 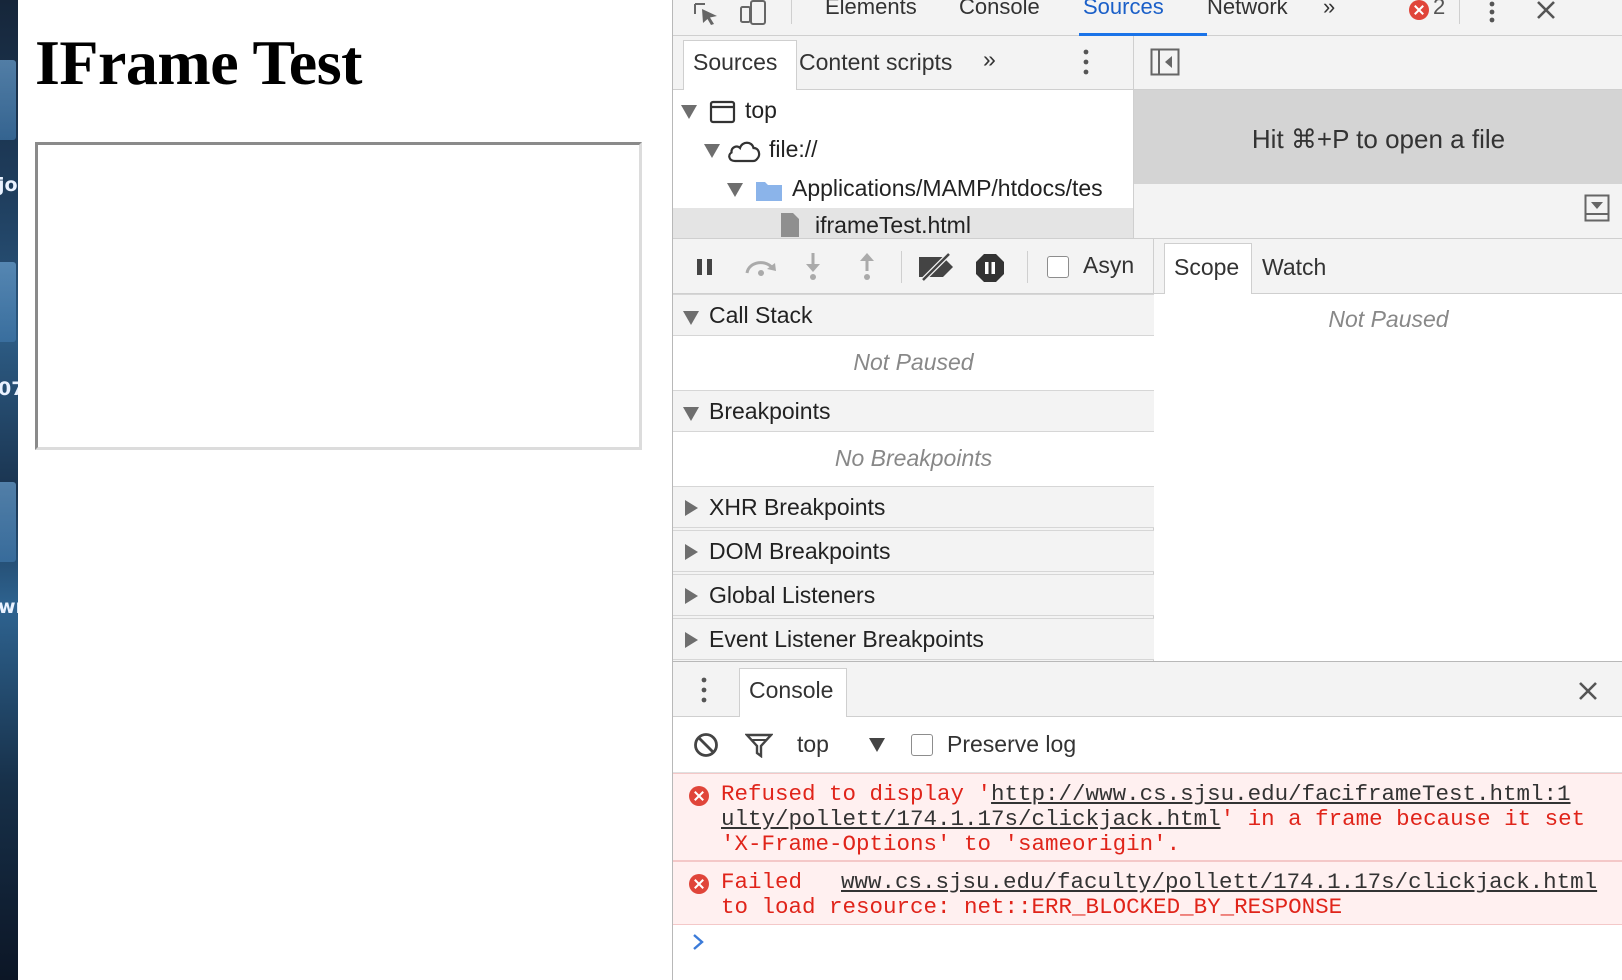 I want to click on editor-footer, so click(x=1378, y=211).